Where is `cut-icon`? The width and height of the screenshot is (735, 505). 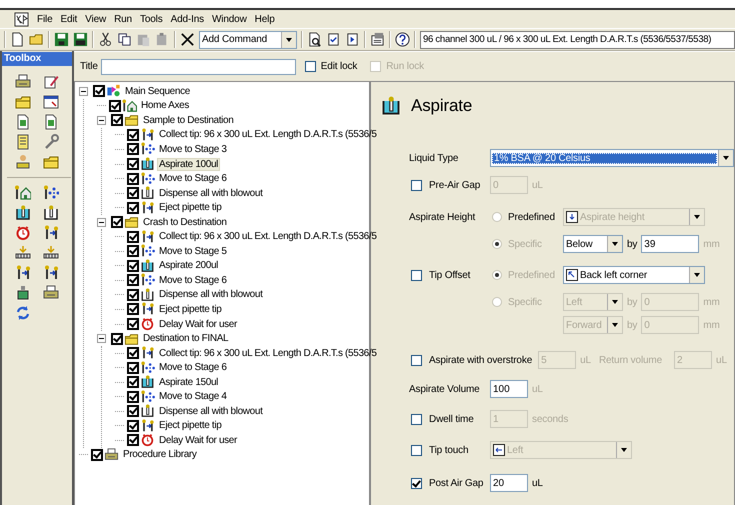
cut-icon is located at coordinates (105, 39).